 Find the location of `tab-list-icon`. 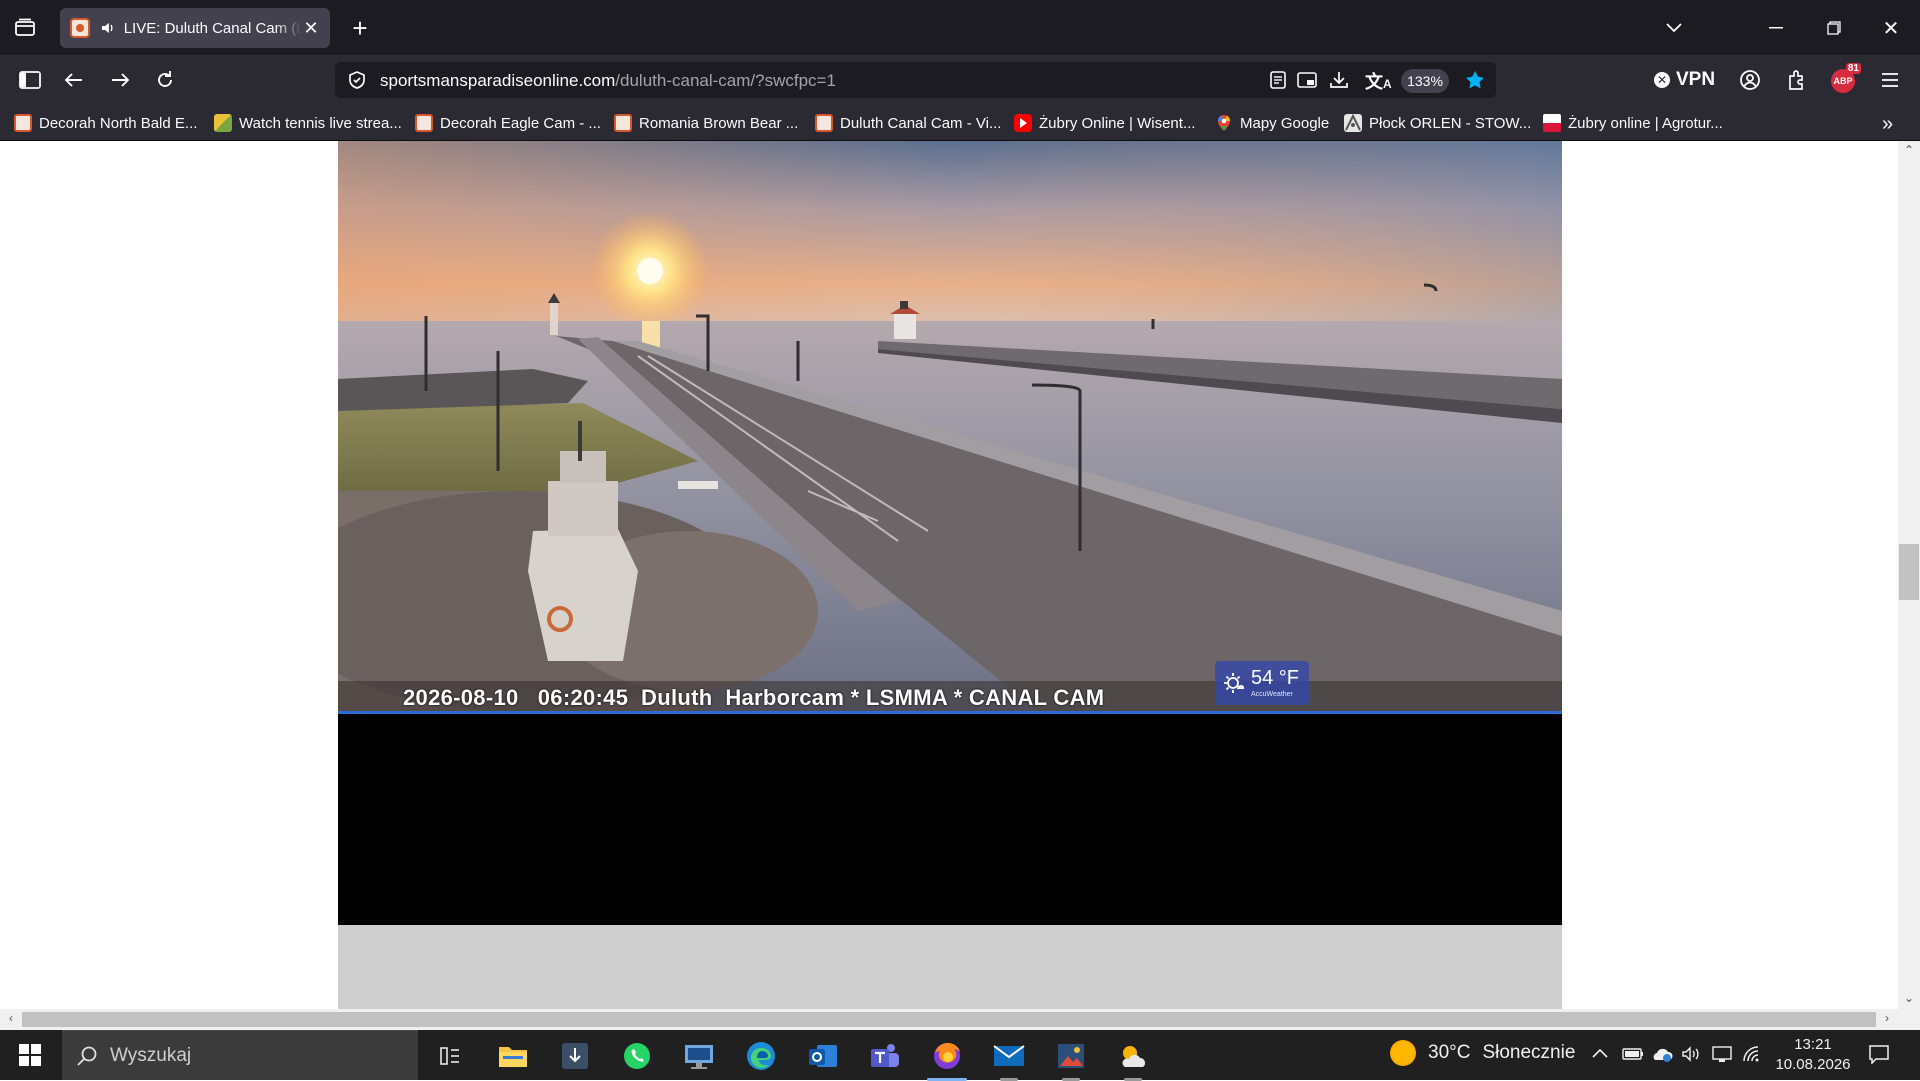

tab-list-icon is located at coordinates (25, 28).